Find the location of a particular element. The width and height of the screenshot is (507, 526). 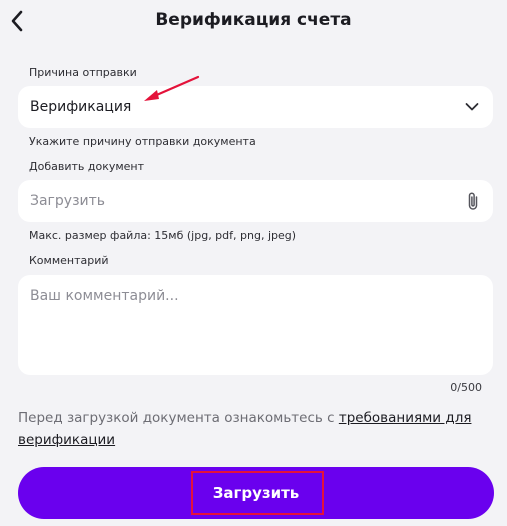

document-placeholder: Загрузить is located at coordinates (68, 201).